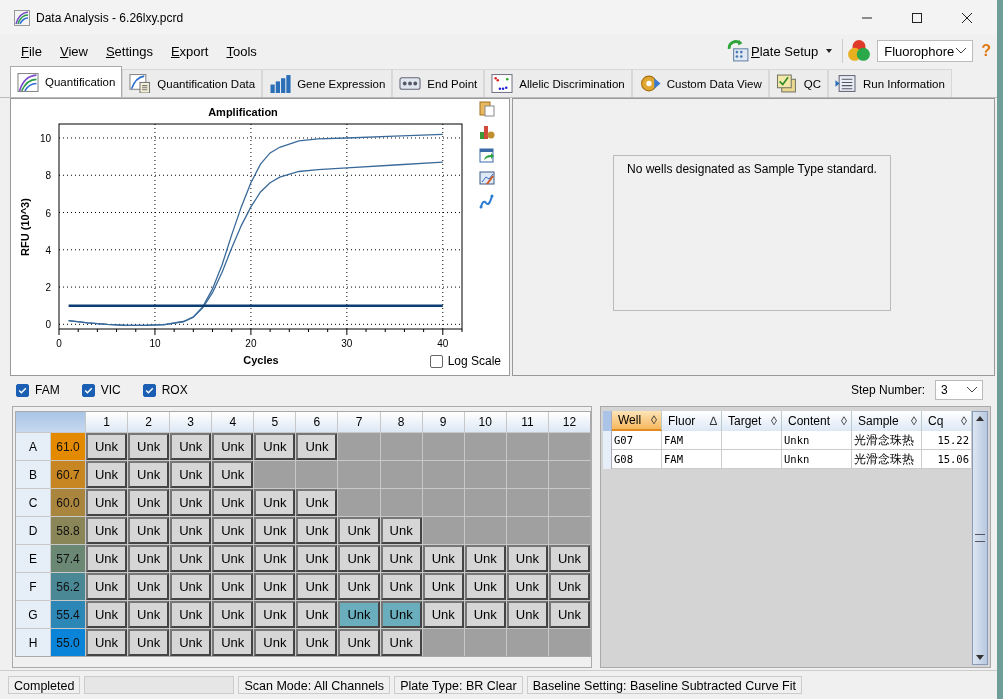 Image resolution: width=1003 pixels, height=699 pixels. Describe the element at coordinates (682, 421) in the screenshot. I see `header-label: Fluor` at that location.